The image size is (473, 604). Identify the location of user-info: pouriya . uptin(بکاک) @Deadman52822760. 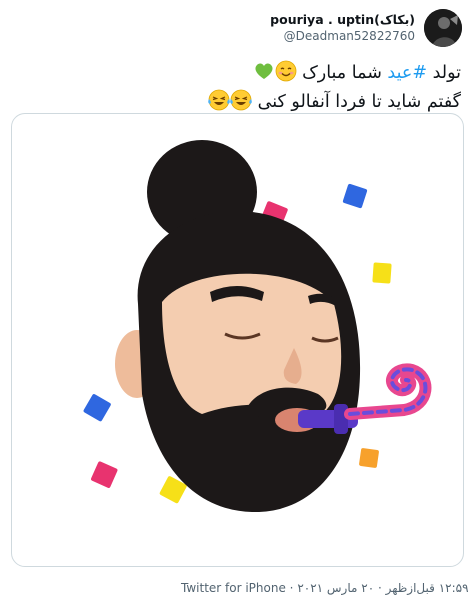
(342, 28).